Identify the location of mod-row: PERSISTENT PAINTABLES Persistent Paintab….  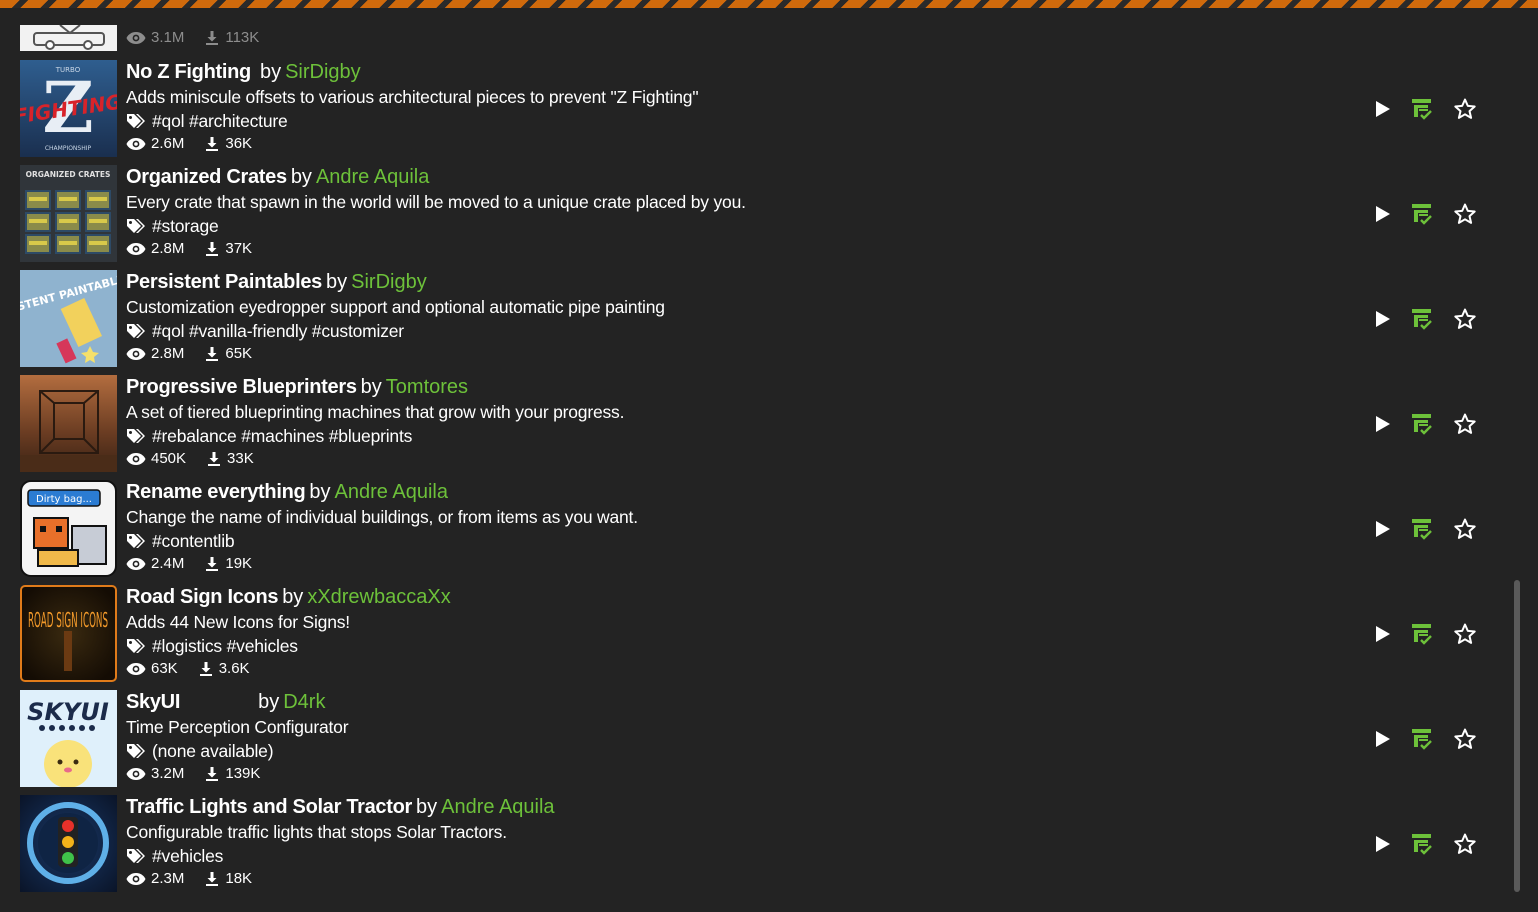
(760, 322).